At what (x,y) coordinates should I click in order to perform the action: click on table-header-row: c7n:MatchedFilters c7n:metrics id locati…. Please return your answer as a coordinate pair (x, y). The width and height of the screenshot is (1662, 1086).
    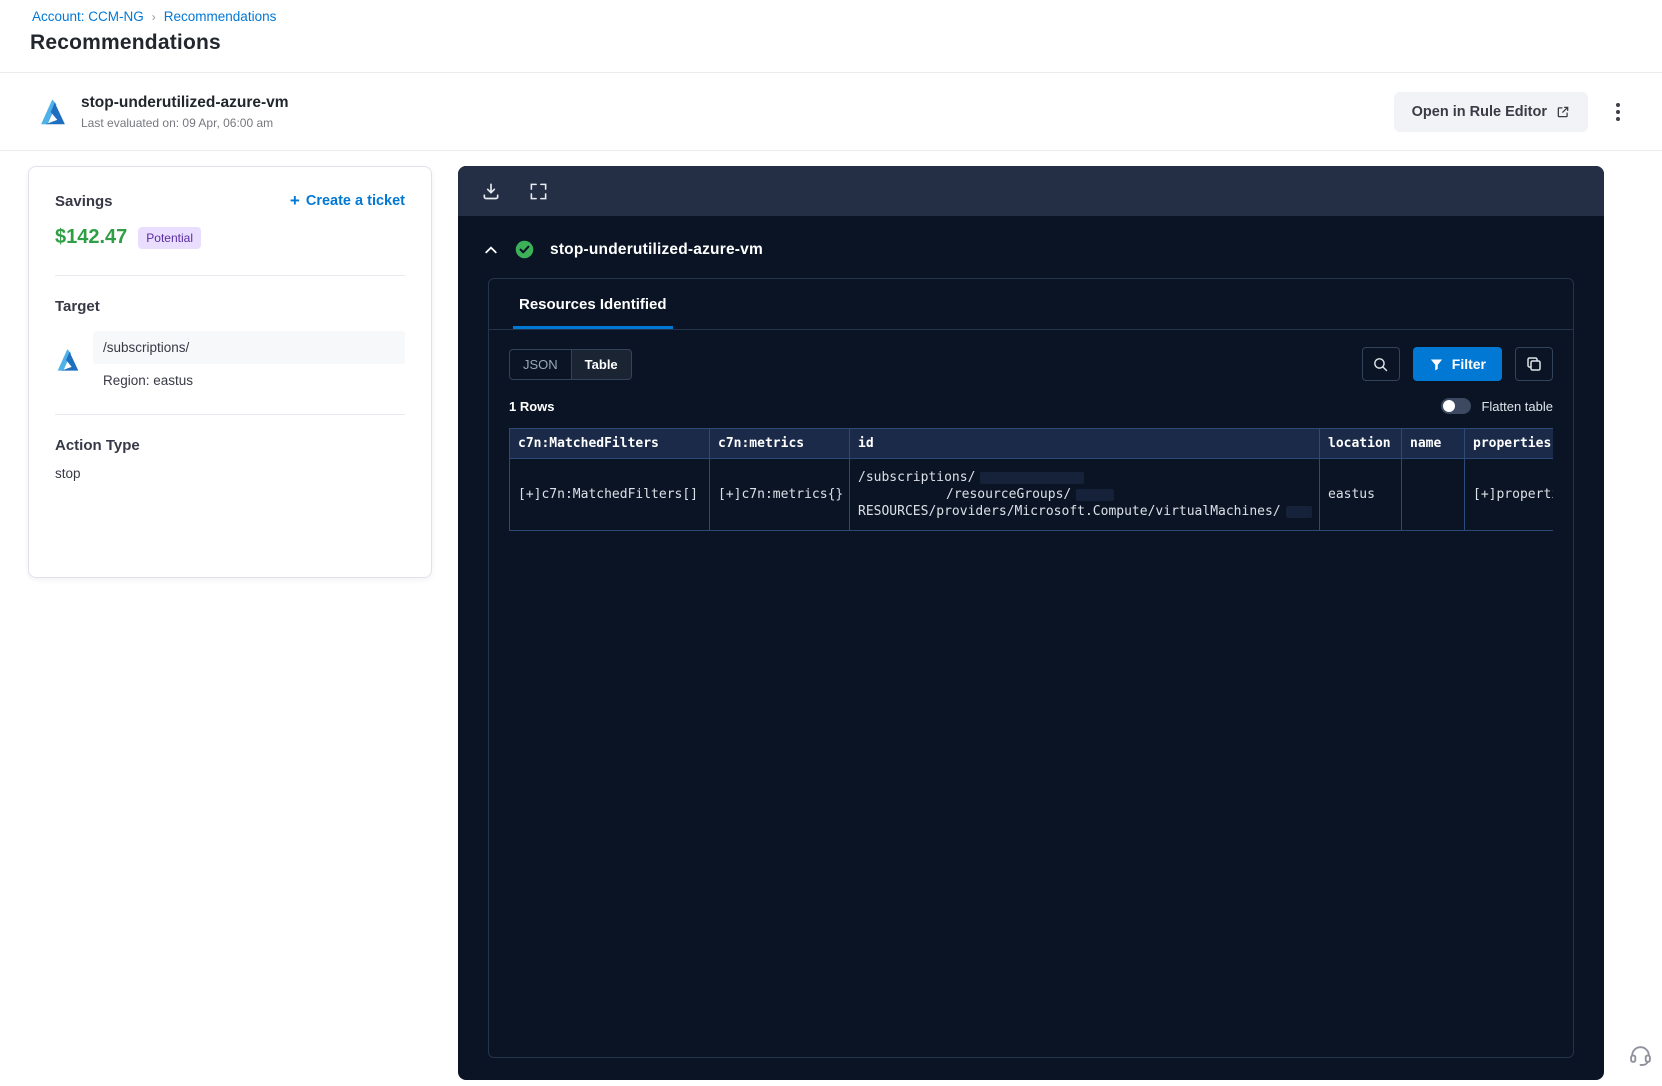
    Looking at the image, I should click on (1031, 443).